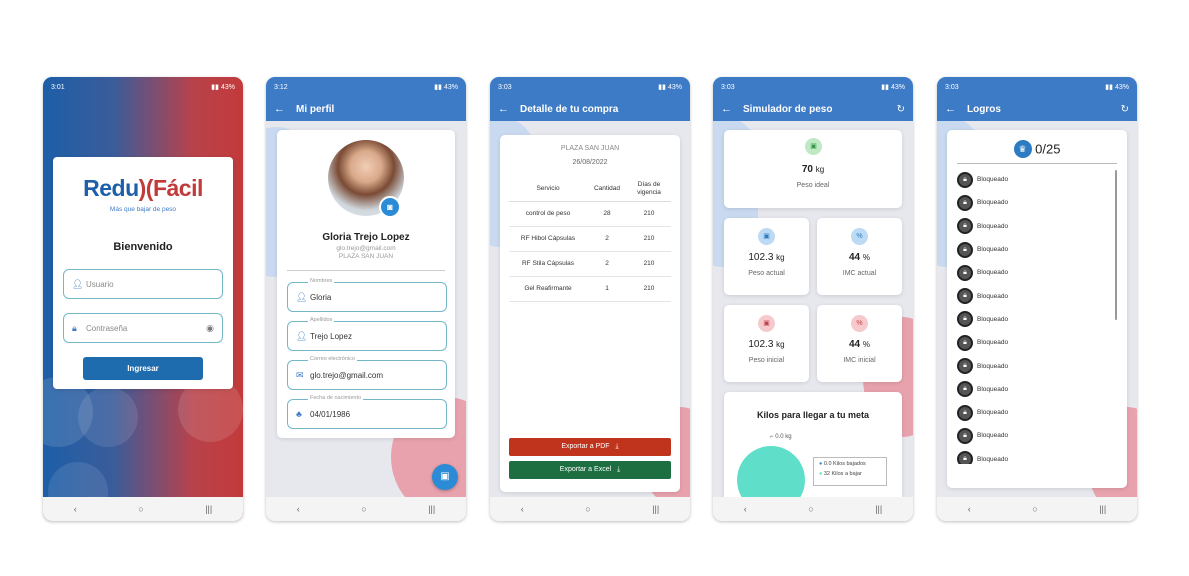  Describe the element at coordinates (366, 248) in the screenshot. I see `profile-email: glo.trejo@gmail.com` at that location.